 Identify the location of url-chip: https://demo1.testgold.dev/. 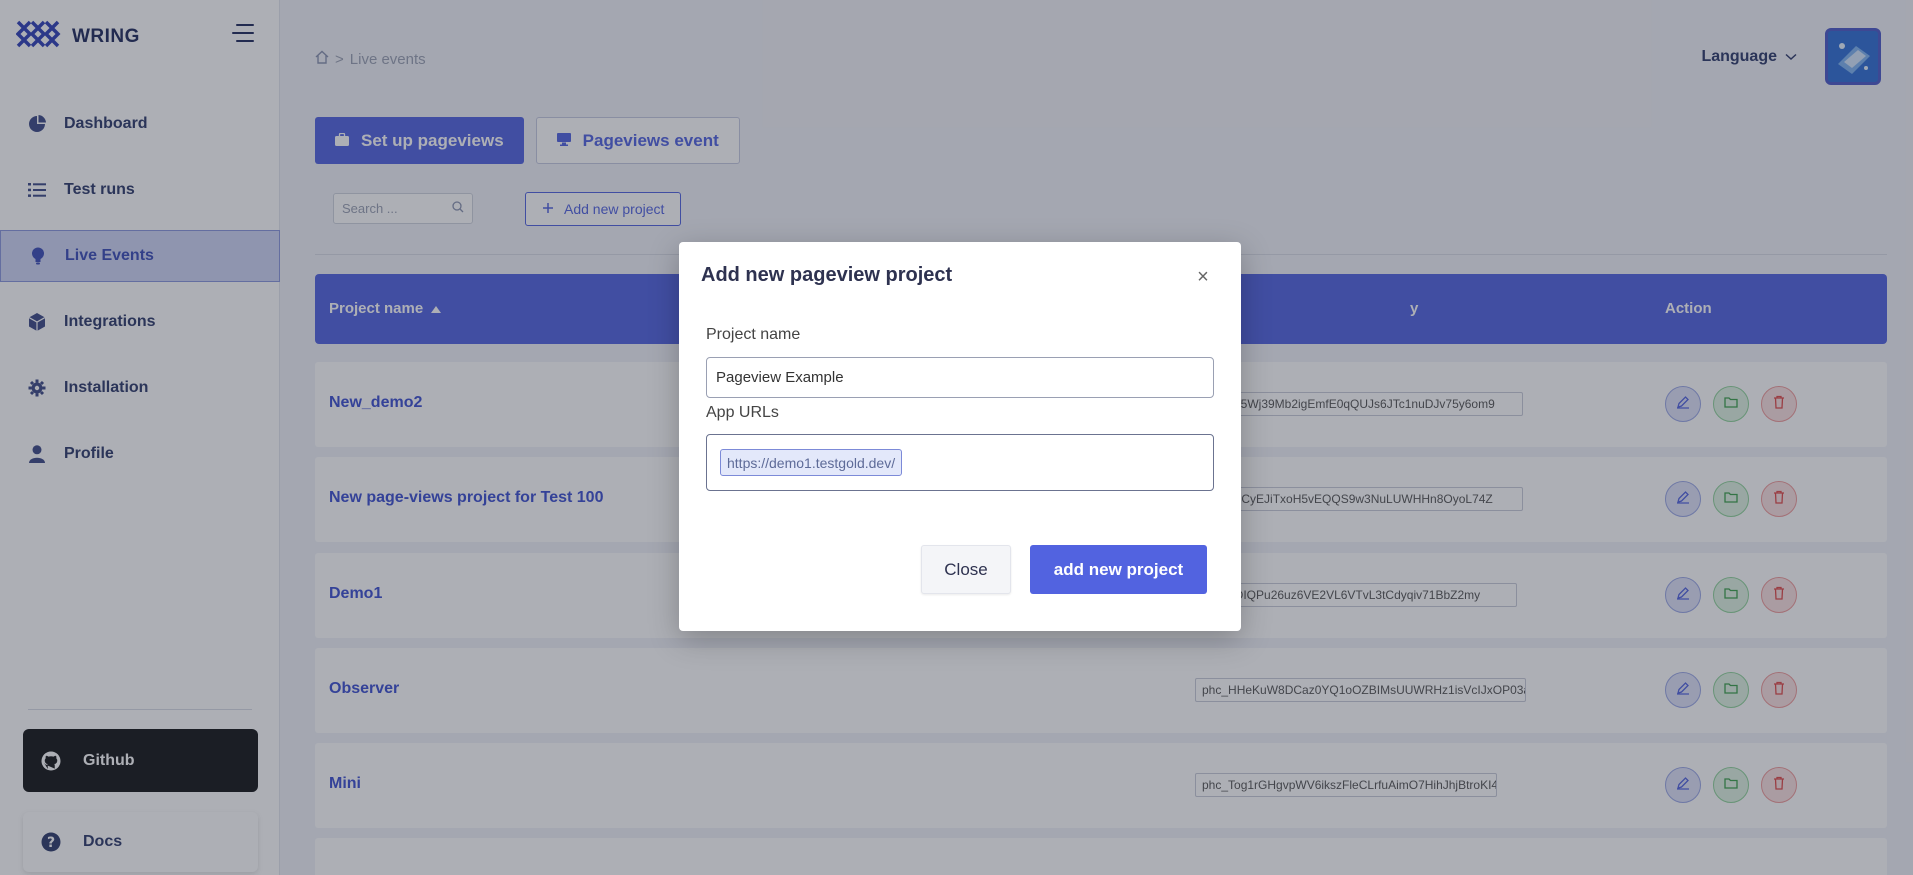
(811, 462).